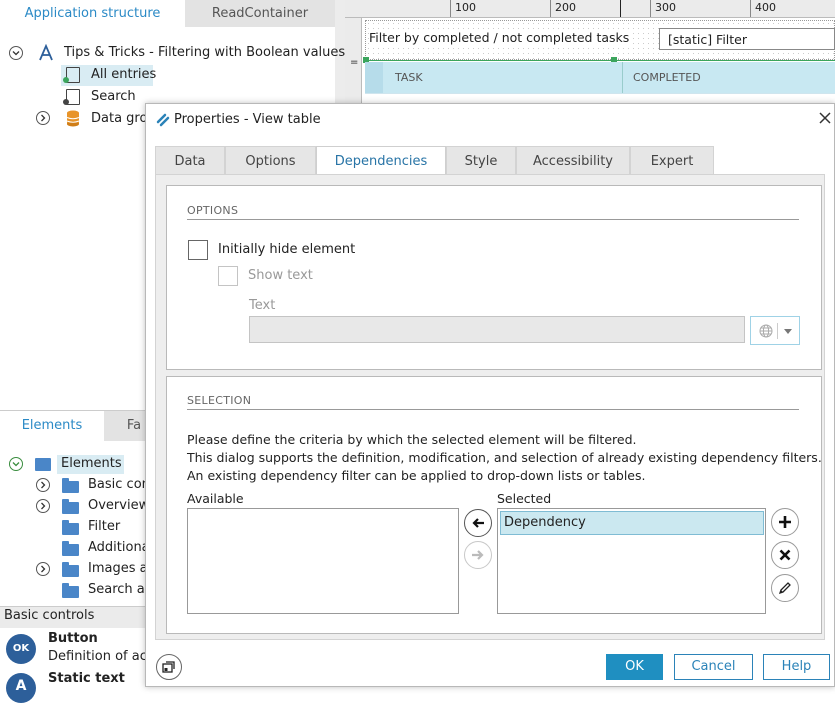 The width and height of the screenshot is (835, 703). What do you see at coordinates (765, 7) in the screenshot?
I see `ruler-label: 400` at bounding box center [765, 7].